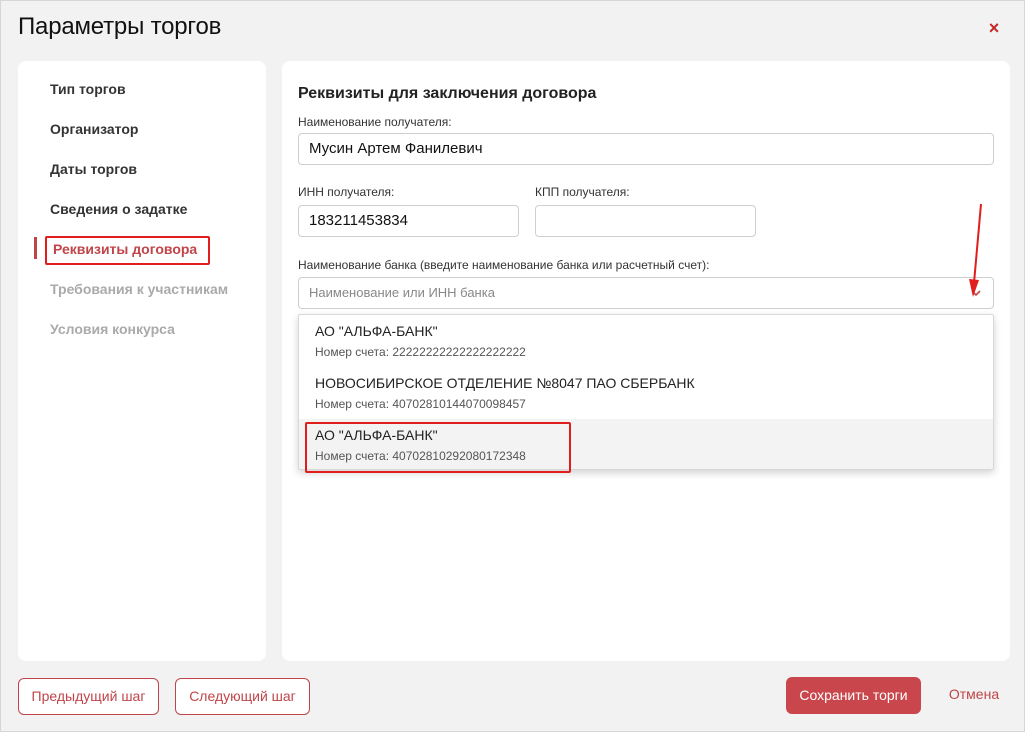 Image resolution: width=1025 pixels, height=732 pixels. I want to click on cancel-button: Отмена, so click(974, 695).